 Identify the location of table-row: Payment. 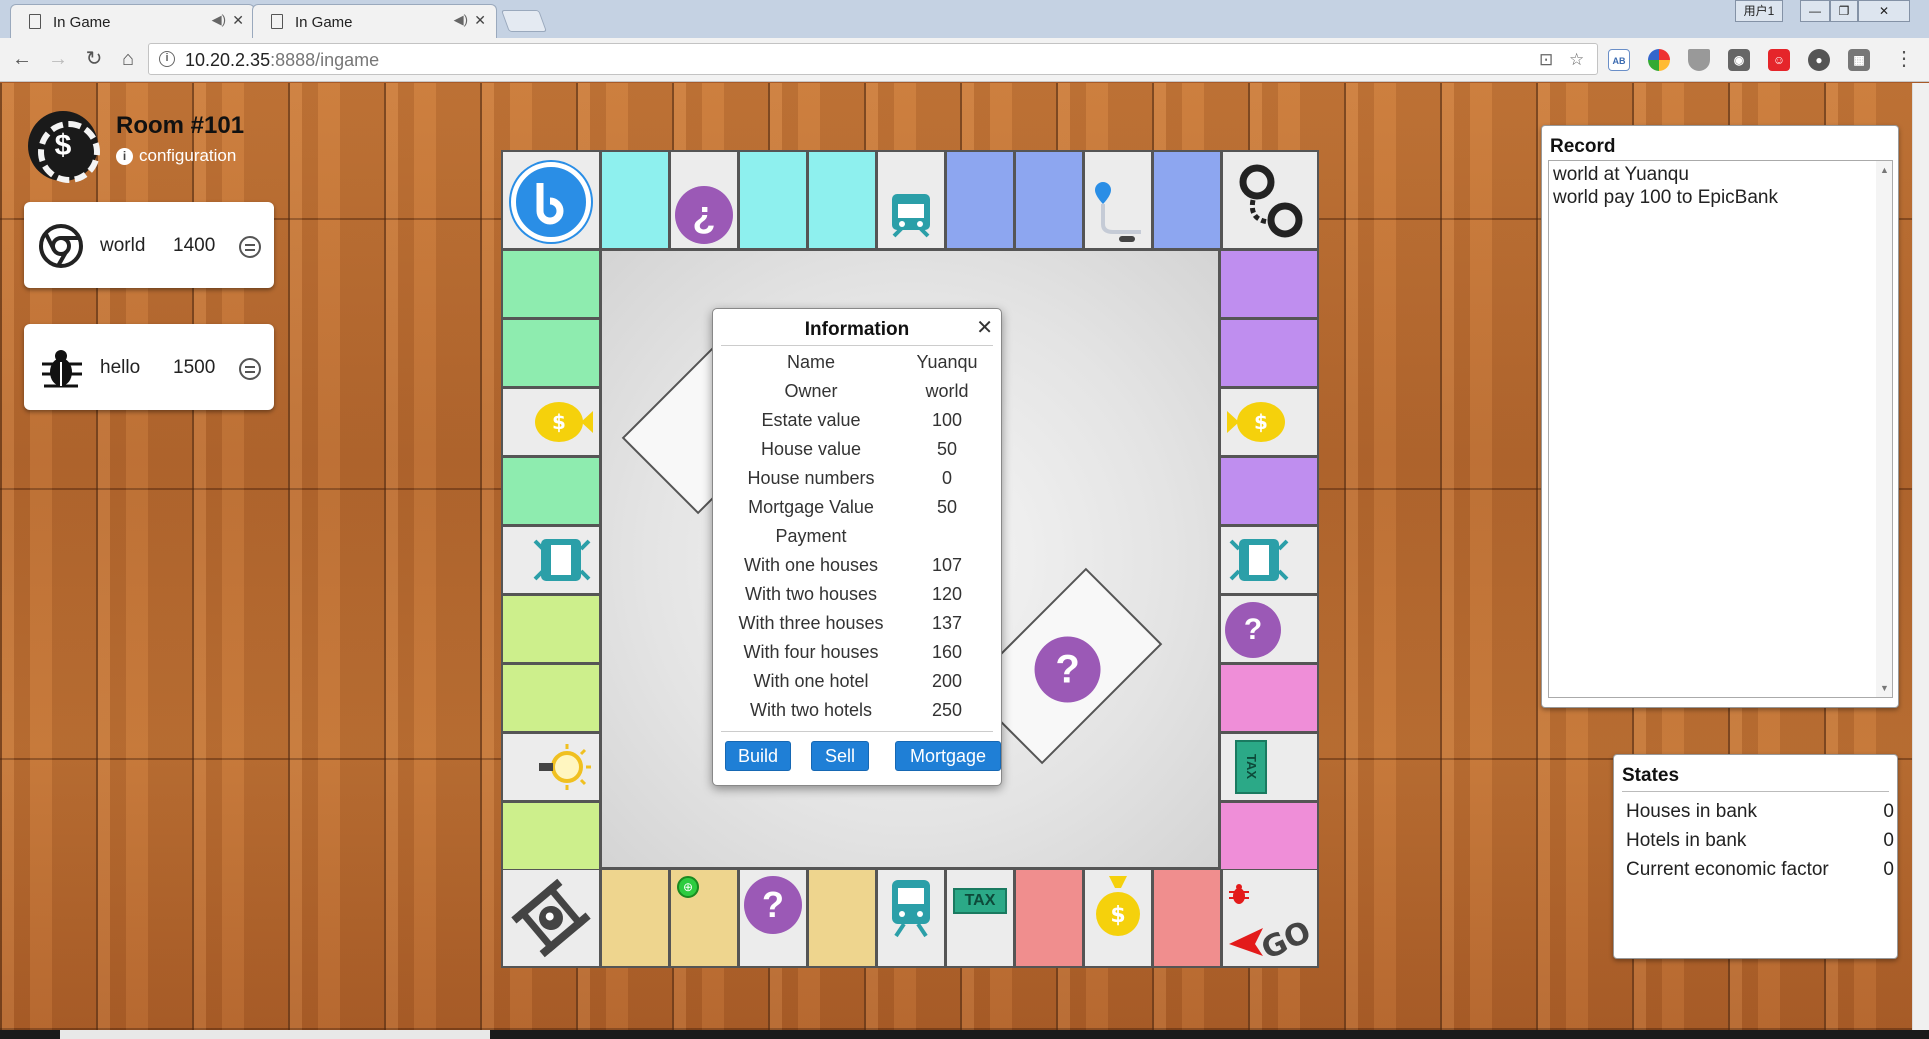
(811, 536).